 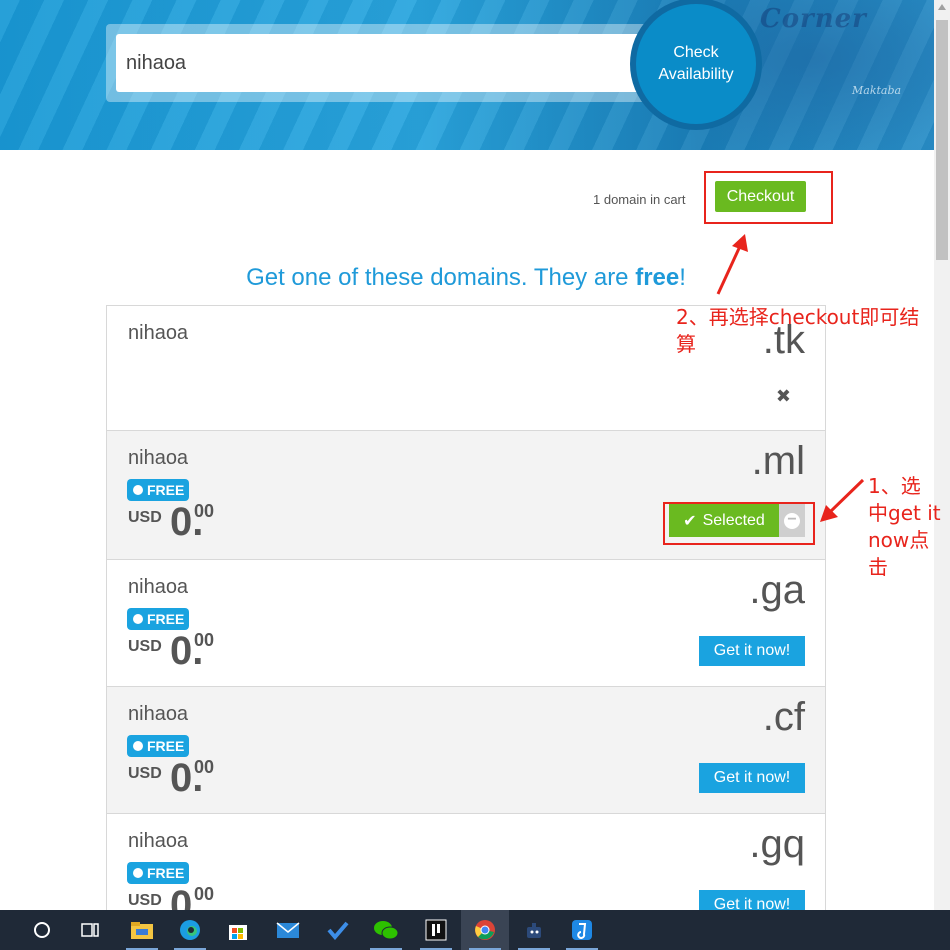 I want to click on annotation-step1-line4: 击, so click(x=878, y=567).